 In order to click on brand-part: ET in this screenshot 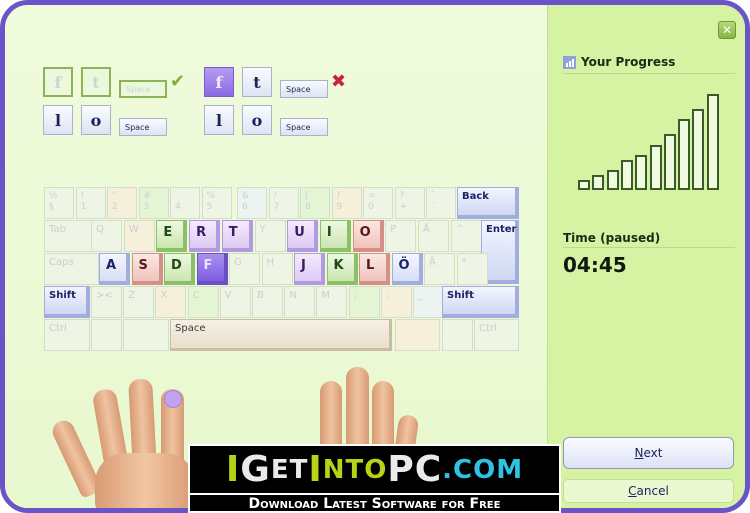, I will do `click(289, 470)`.